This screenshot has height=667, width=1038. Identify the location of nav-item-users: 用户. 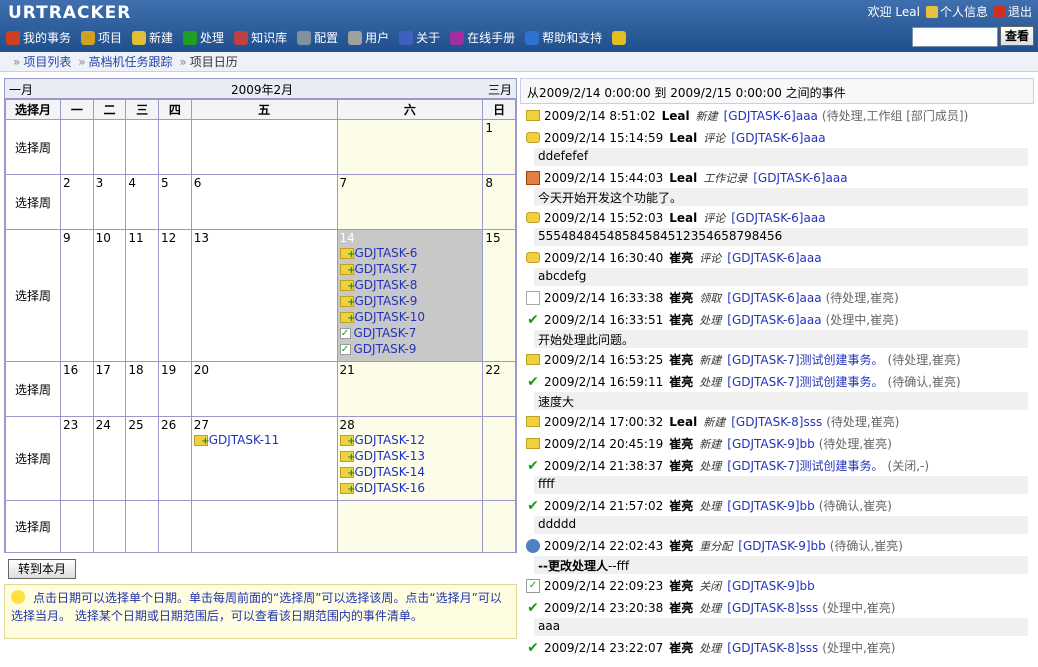
(368, 37).